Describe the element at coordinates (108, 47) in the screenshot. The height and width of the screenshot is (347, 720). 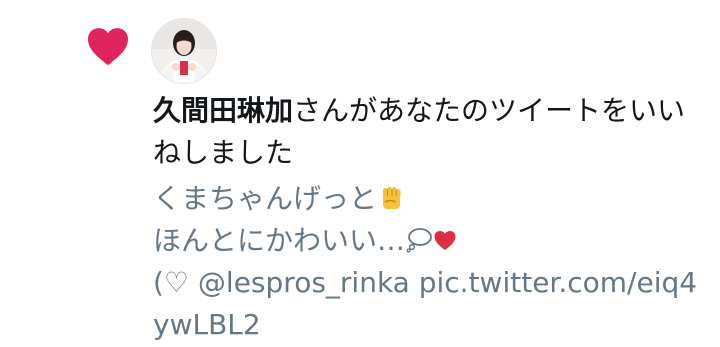
I see `heart-icon` at that location.